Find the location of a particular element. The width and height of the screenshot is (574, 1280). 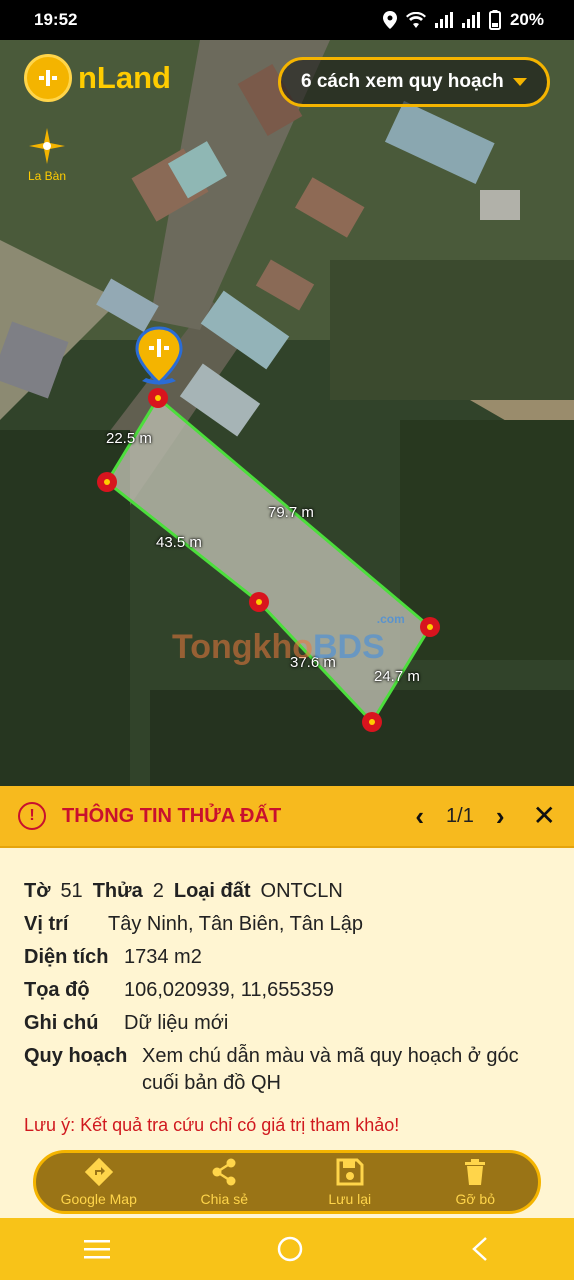

watermark: TongkhoBDS .com is located at coordinates (288, 639).